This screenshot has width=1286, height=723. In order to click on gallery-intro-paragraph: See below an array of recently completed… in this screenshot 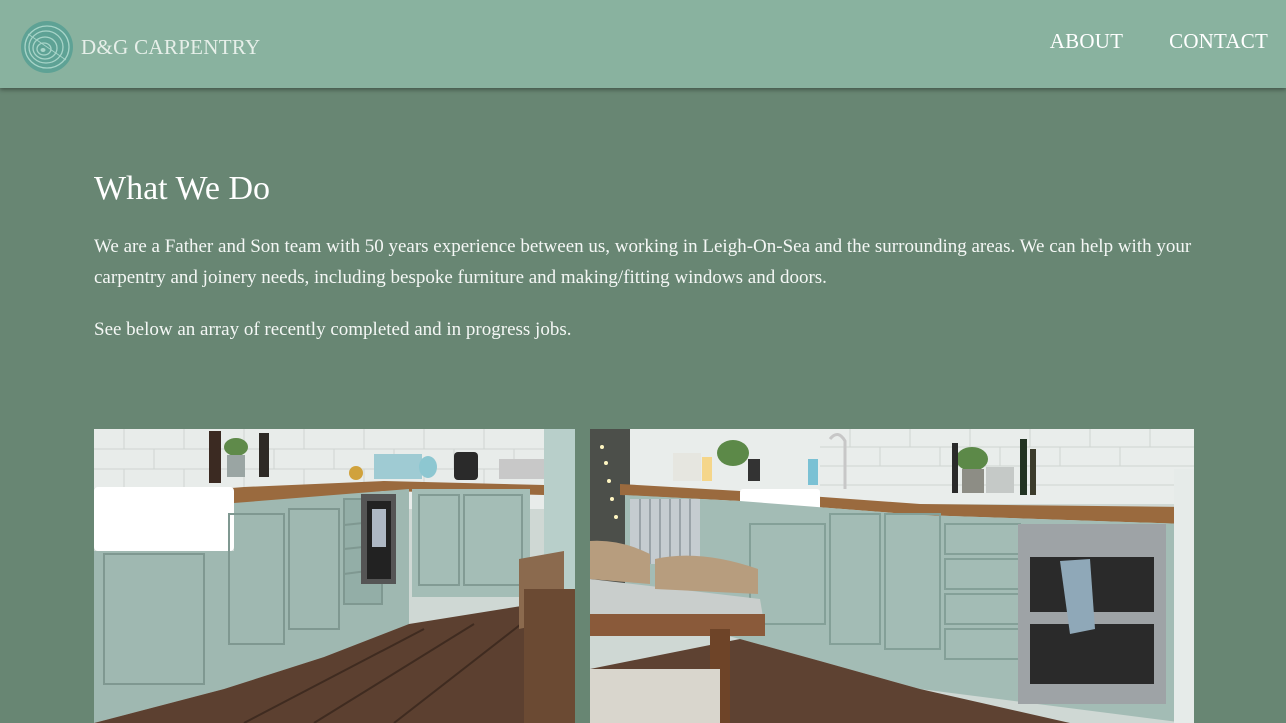, I will do `click(333, 329)`.